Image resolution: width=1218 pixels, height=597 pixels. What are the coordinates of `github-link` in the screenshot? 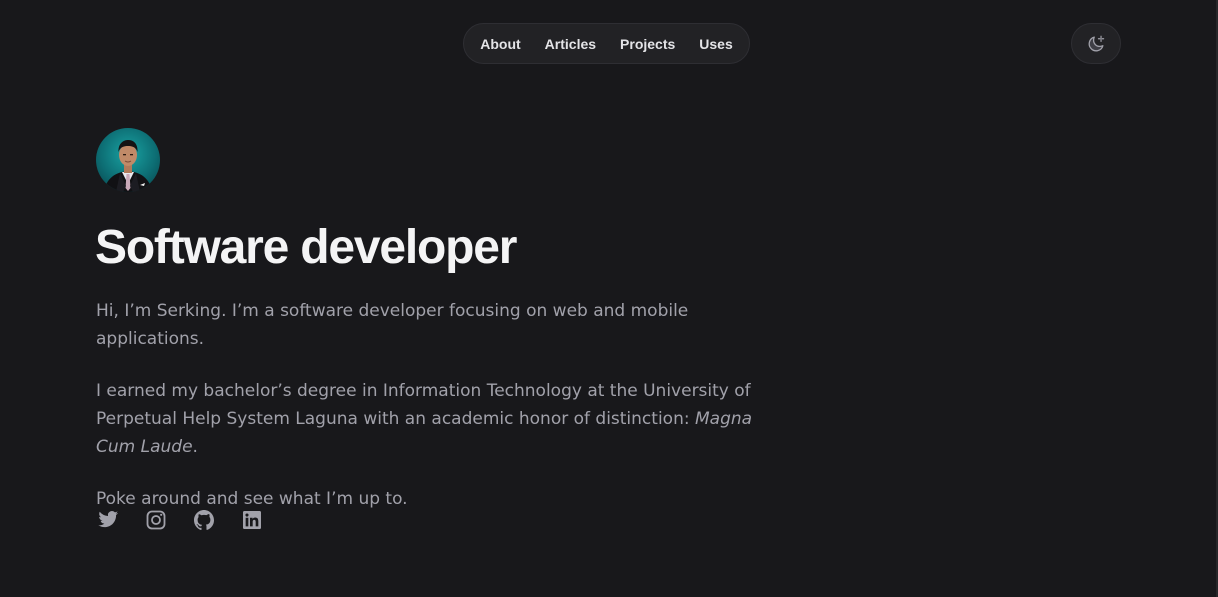 It's located at (204, 520).